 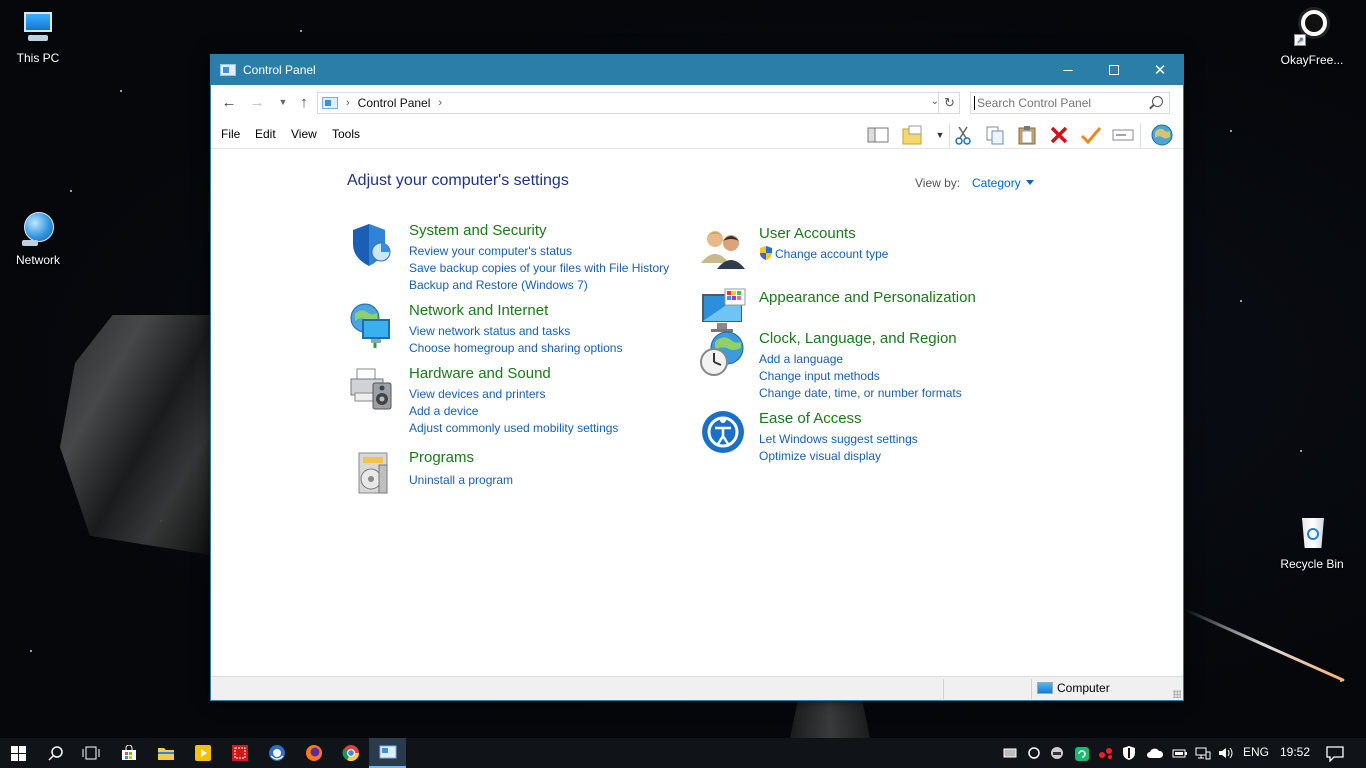 What do you see at coordinates (1295, 752) in the screenshot?
I see `tray-clock: 19:52` at bounding box center [1295, 752].